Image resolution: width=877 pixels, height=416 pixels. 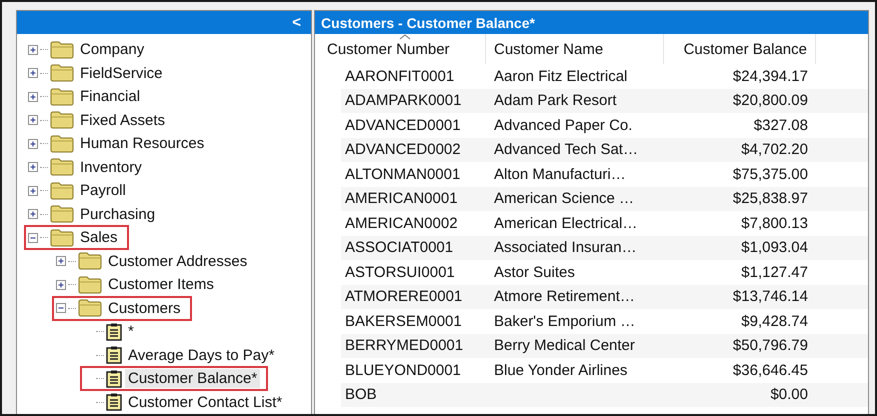 What do you see at coordinates (770, 199) in the screenshot?
I see `table-cell: $25,838.97` at bounding box center [770, 199].